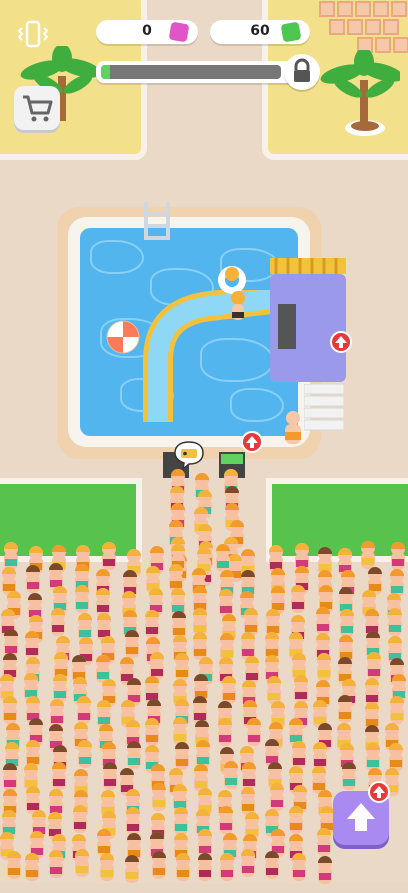  I want to click on lock-button, so click(302, 72).